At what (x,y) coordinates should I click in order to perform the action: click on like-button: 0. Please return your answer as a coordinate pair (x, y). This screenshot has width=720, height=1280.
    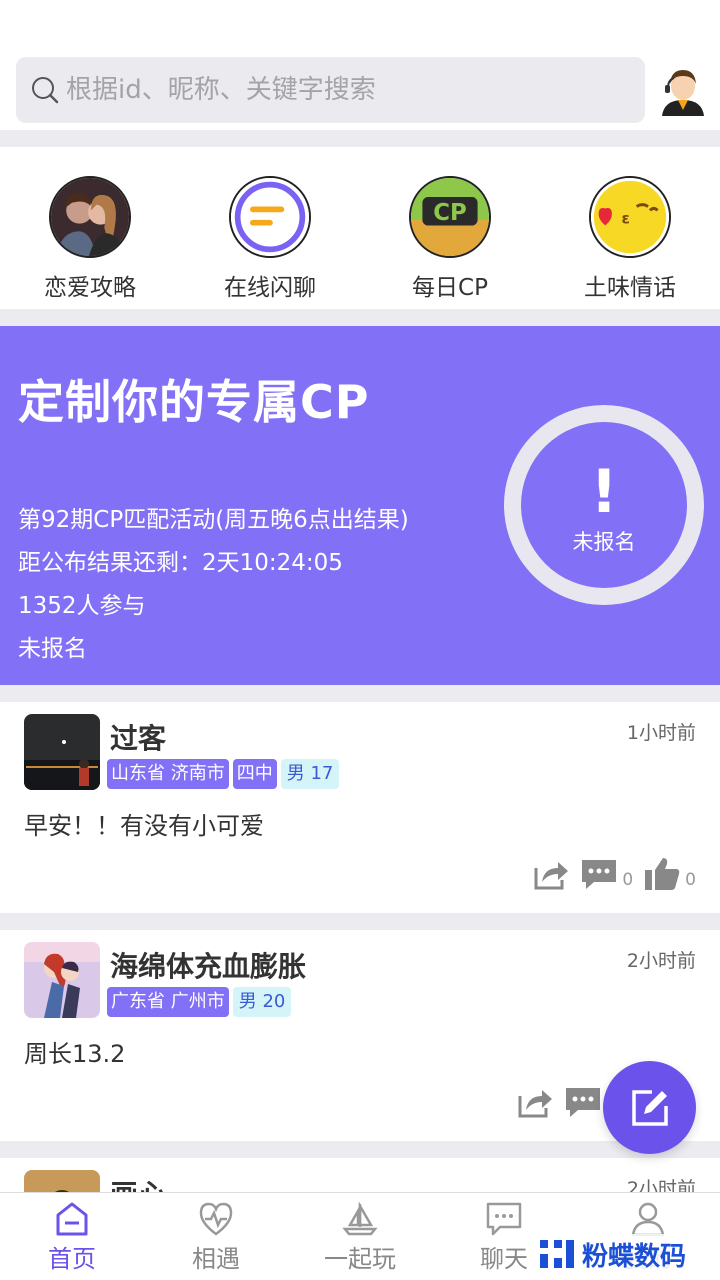
    Looking at the image, I should click on (669, 874).